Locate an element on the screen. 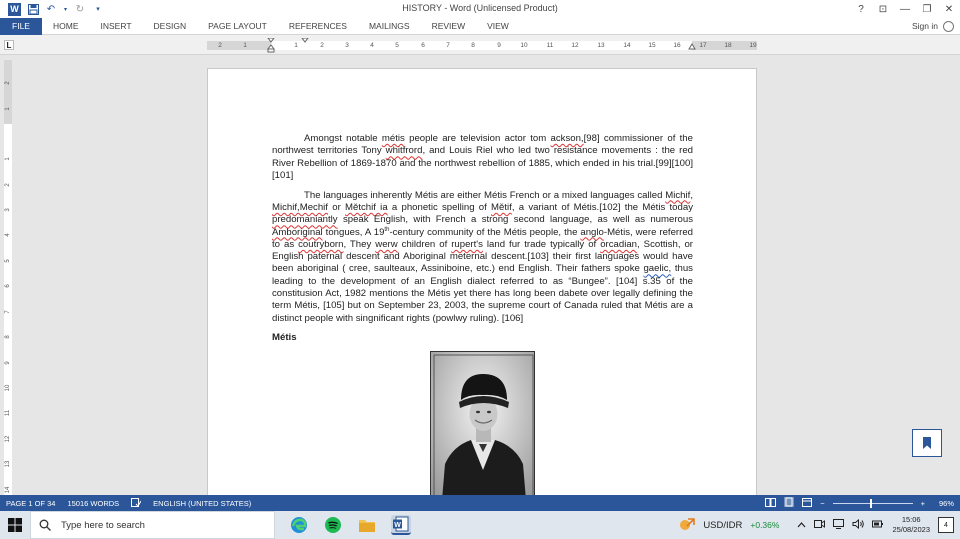  right-indent-marker-icon is located at coordinates (692, 46).